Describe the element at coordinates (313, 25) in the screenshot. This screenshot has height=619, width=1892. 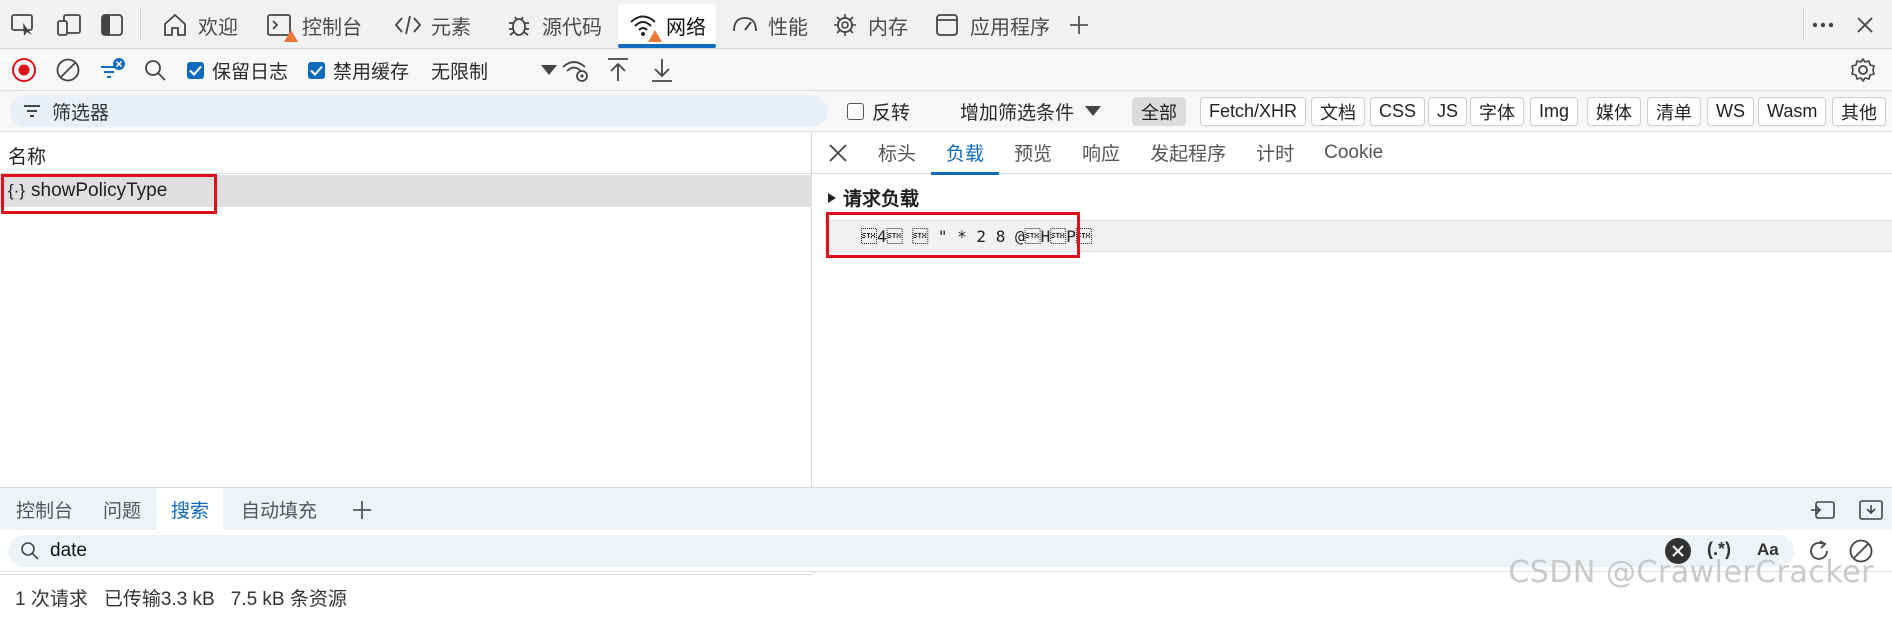
I see `tab-console: 控制台` at that location.